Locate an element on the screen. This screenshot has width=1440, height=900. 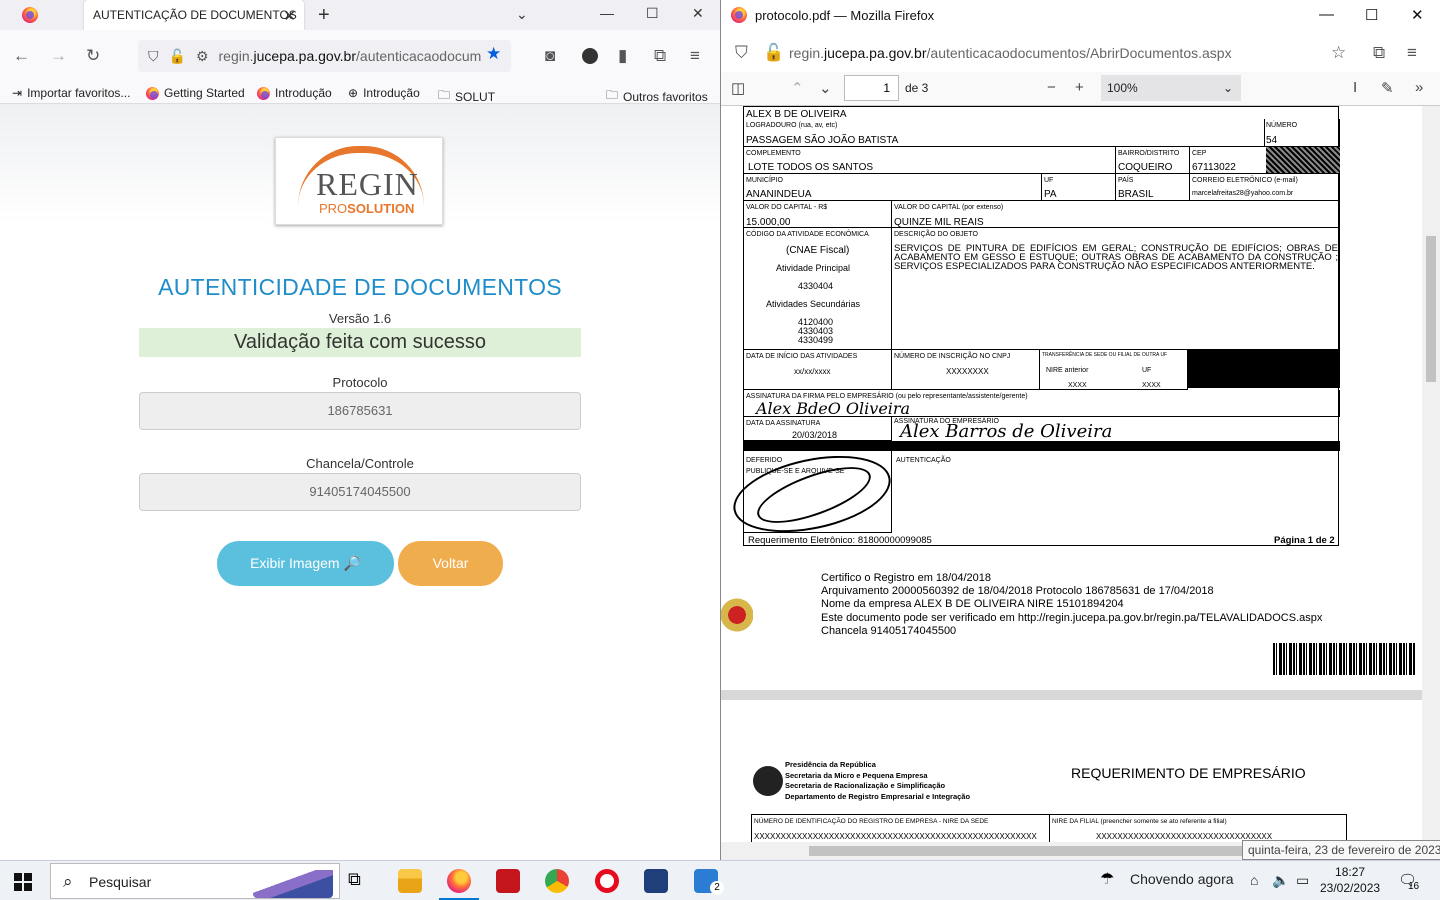
firefox-taskbar-icon is located at coordinates (459, 881).